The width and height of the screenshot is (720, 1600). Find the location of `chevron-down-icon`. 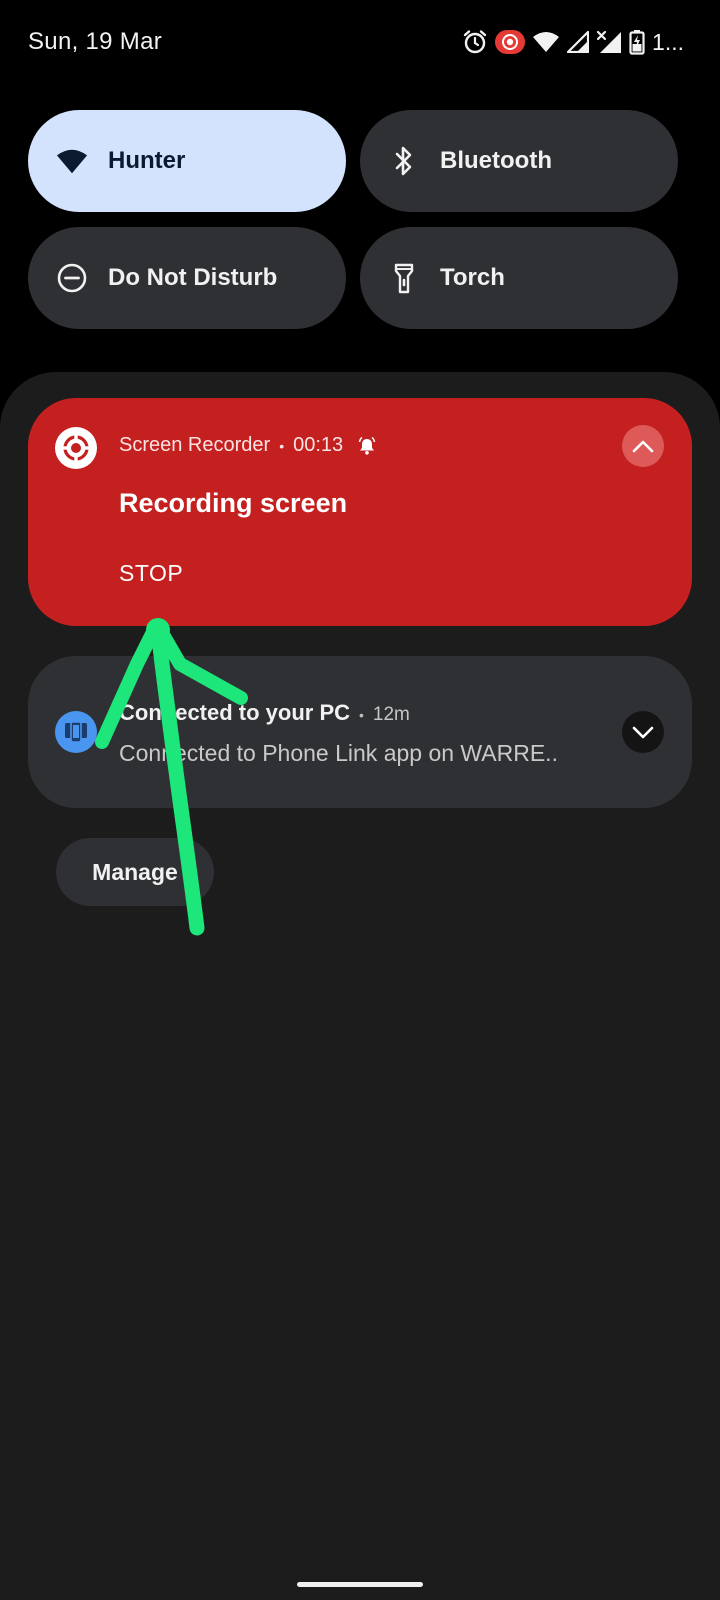

chevron-down-icon is located at coordinates (643, 732).